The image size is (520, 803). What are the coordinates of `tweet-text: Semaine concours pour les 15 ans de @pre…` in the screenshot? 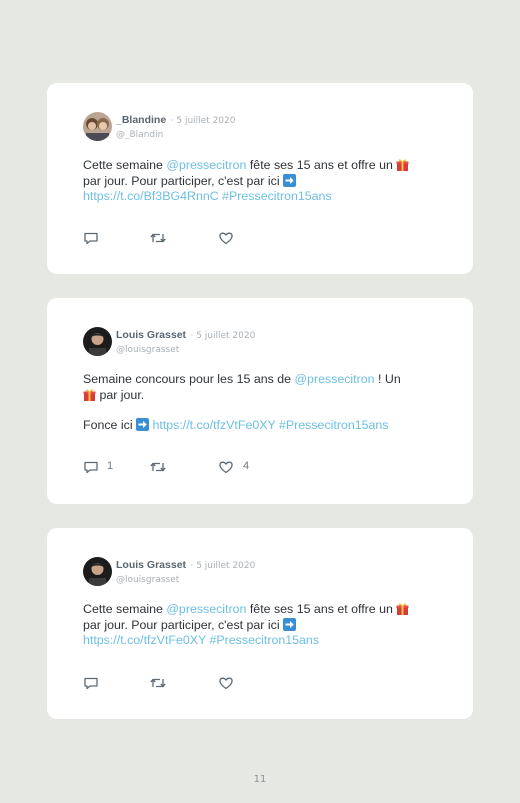 It's located at (260, 403).